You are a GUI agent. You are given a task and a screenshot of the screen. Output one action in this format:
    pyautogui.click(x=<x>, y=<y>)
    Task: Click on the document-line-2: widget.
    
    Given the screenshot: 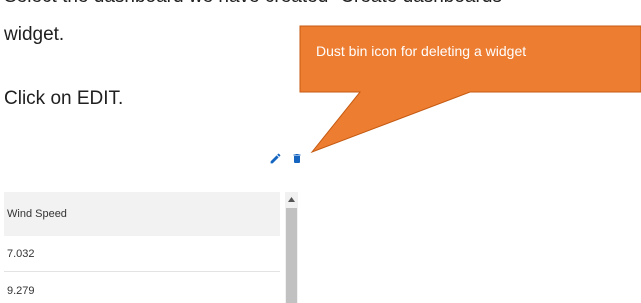 What is the action you would take?
    pyautogui.click(x=34, y=34)
    